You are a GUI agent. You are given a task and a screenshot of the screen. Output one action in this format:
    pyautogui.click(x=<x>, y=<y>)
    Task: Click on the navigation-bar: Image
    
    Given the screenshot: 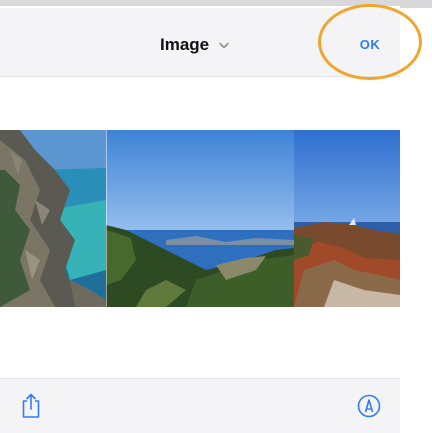 What is the action you would take?
    pyautogui.click(x=200, y=42)
    